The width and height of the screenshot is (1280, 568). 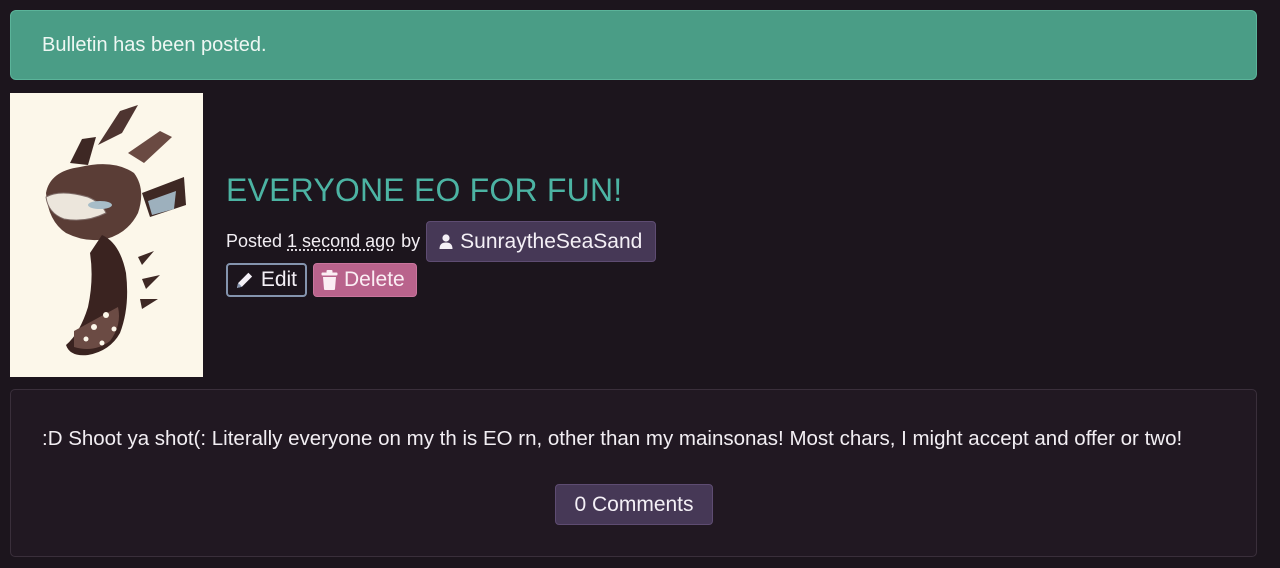 I want to click on edit-button: Edit, so click(x=266, y=280).